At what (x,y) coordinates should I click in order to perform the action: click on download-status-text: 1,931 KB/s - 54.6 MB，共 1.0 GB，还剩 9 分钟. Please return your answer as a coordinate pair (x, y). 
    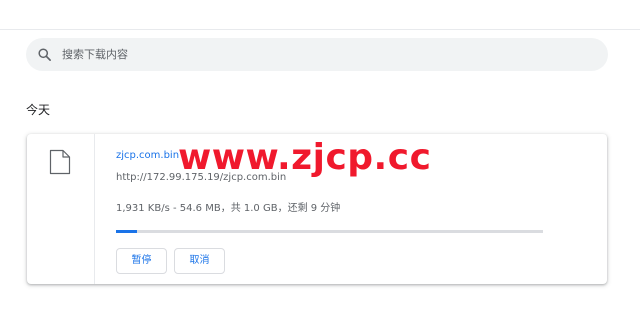
    Looking at the image, I should click on (228, 208).